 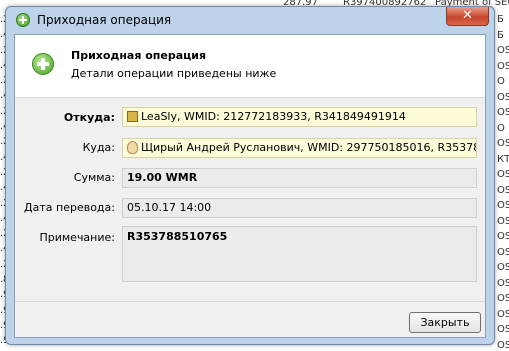 I want to click on house-icon, so click(x=132, y=116).